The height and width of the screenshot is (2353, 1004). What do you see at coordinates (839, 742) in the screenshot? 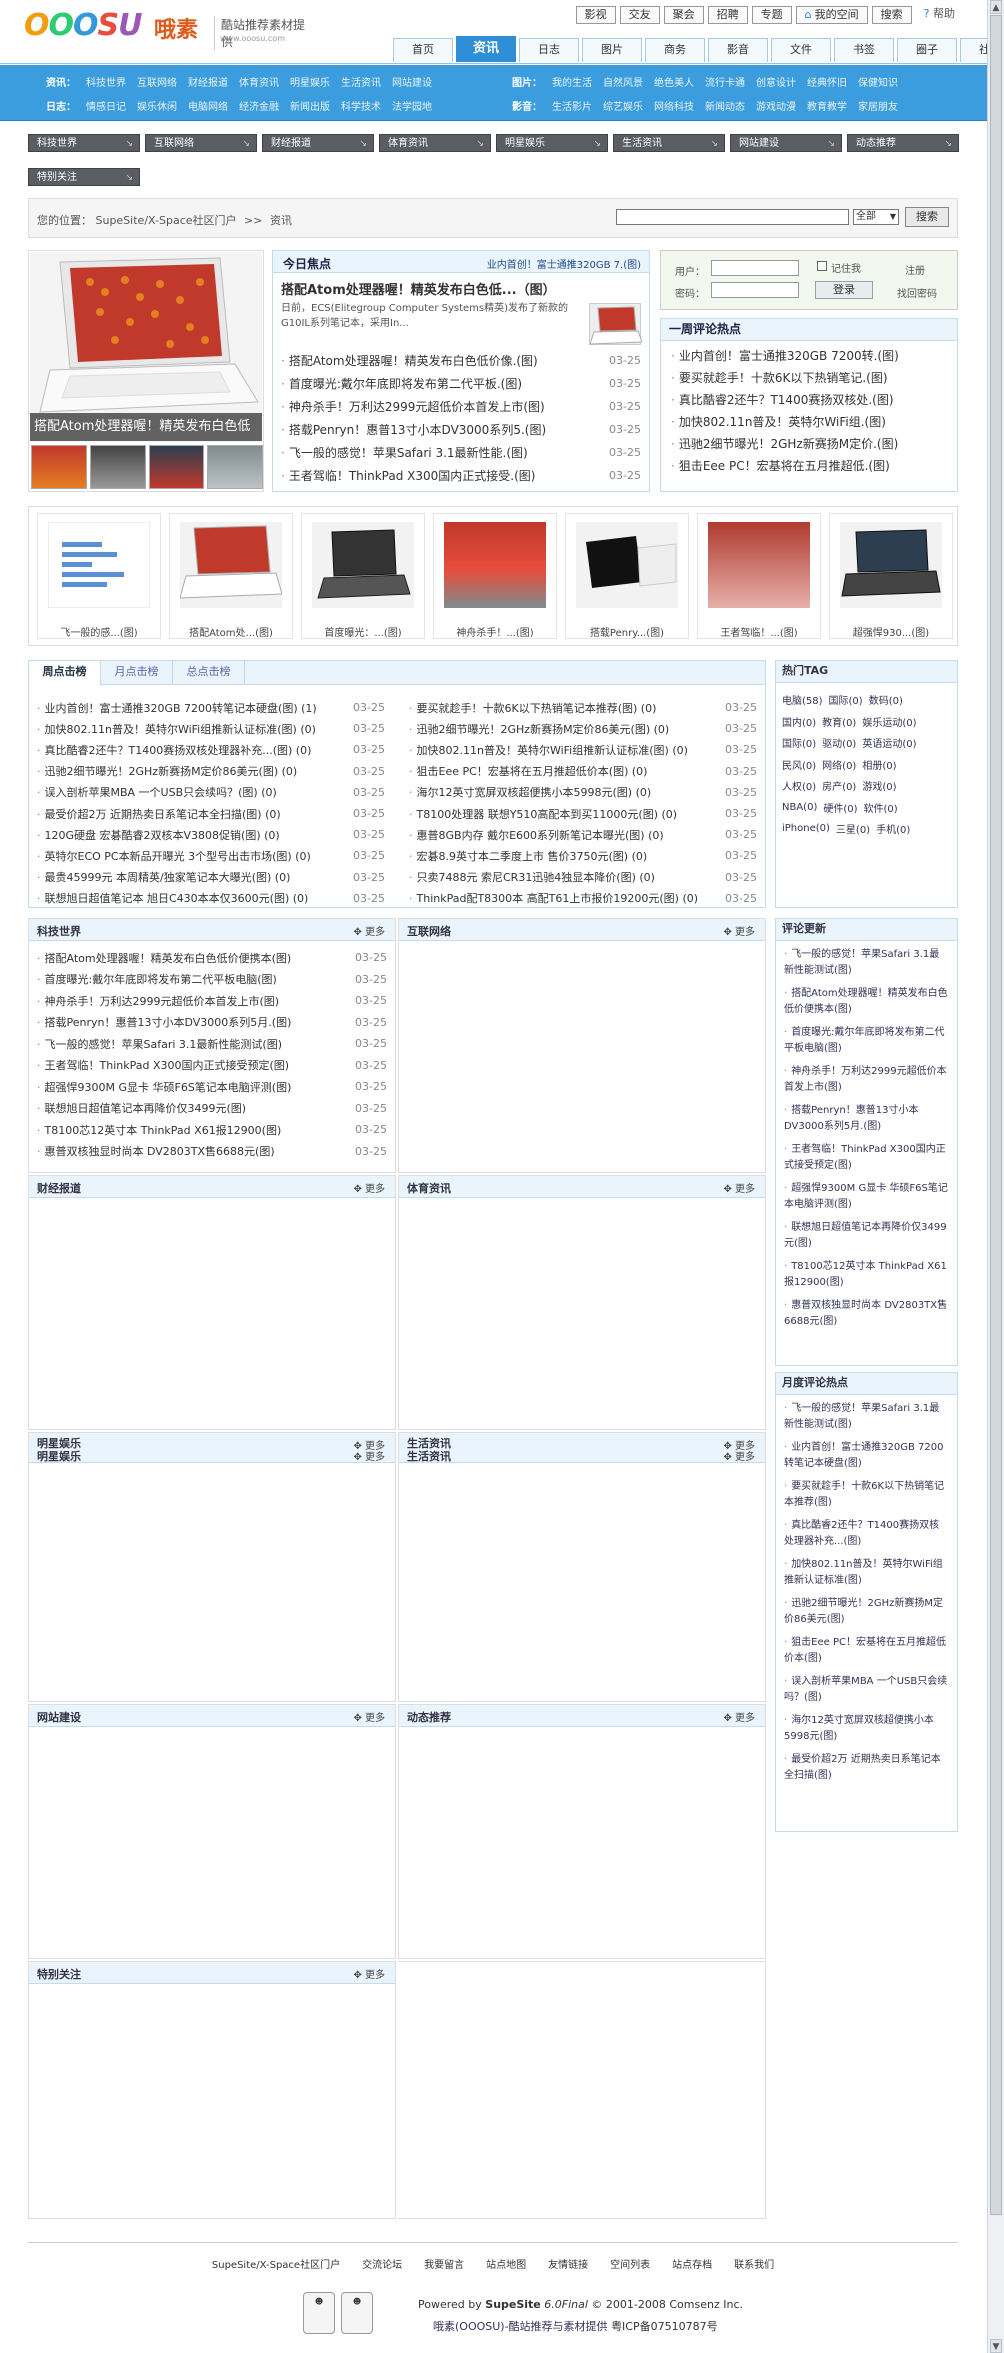
I see `tag-link: 驱动(0)` at bounding box center [839, 742].